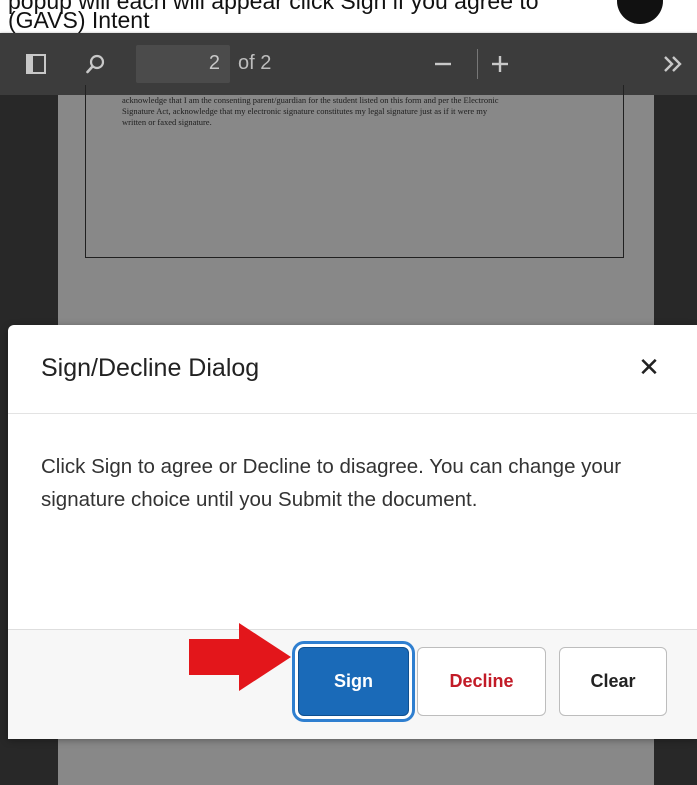  I want to click on page-number-input: 2, so click(183, 64).